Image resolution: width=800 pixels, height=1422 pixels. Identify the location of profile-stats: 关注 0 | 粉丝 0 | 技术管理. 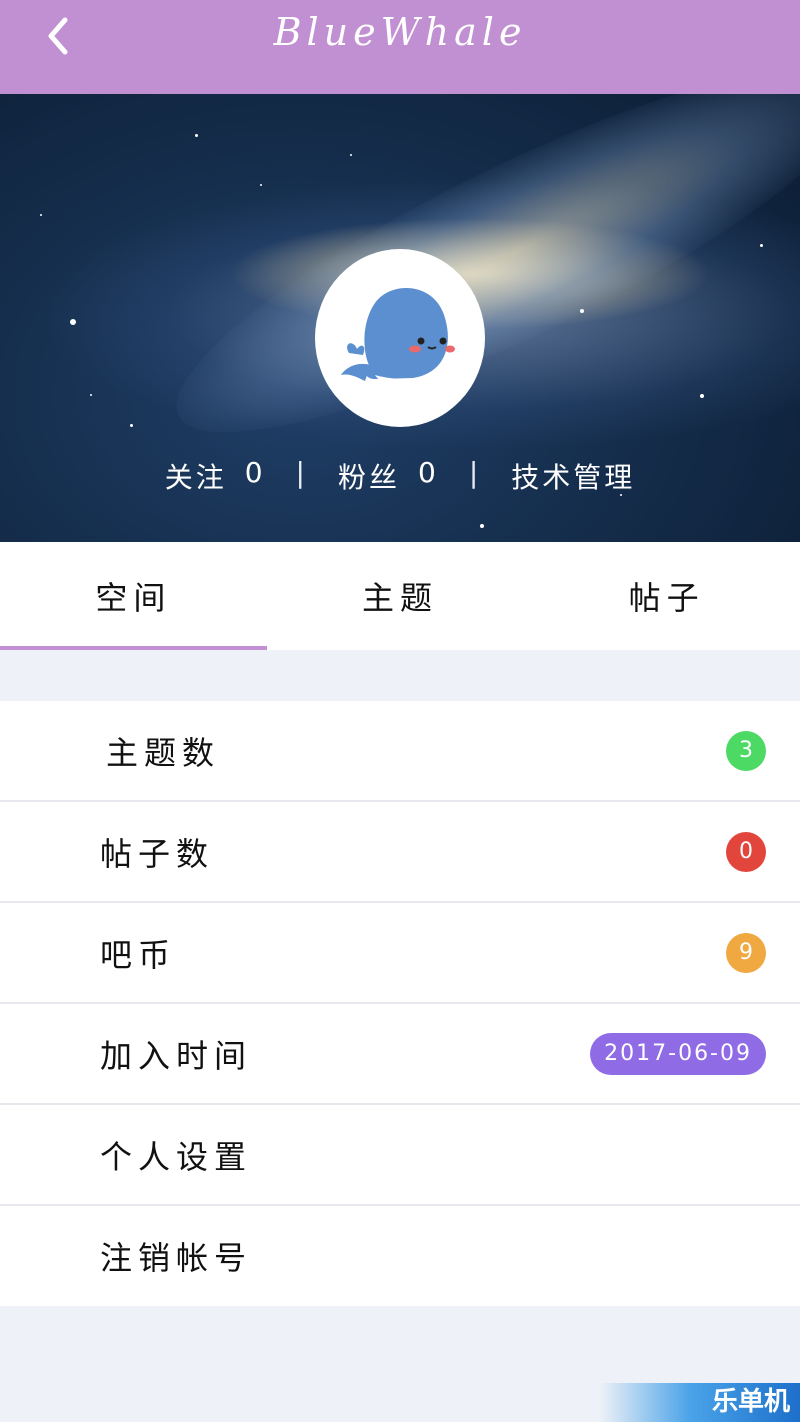
(400, 476).